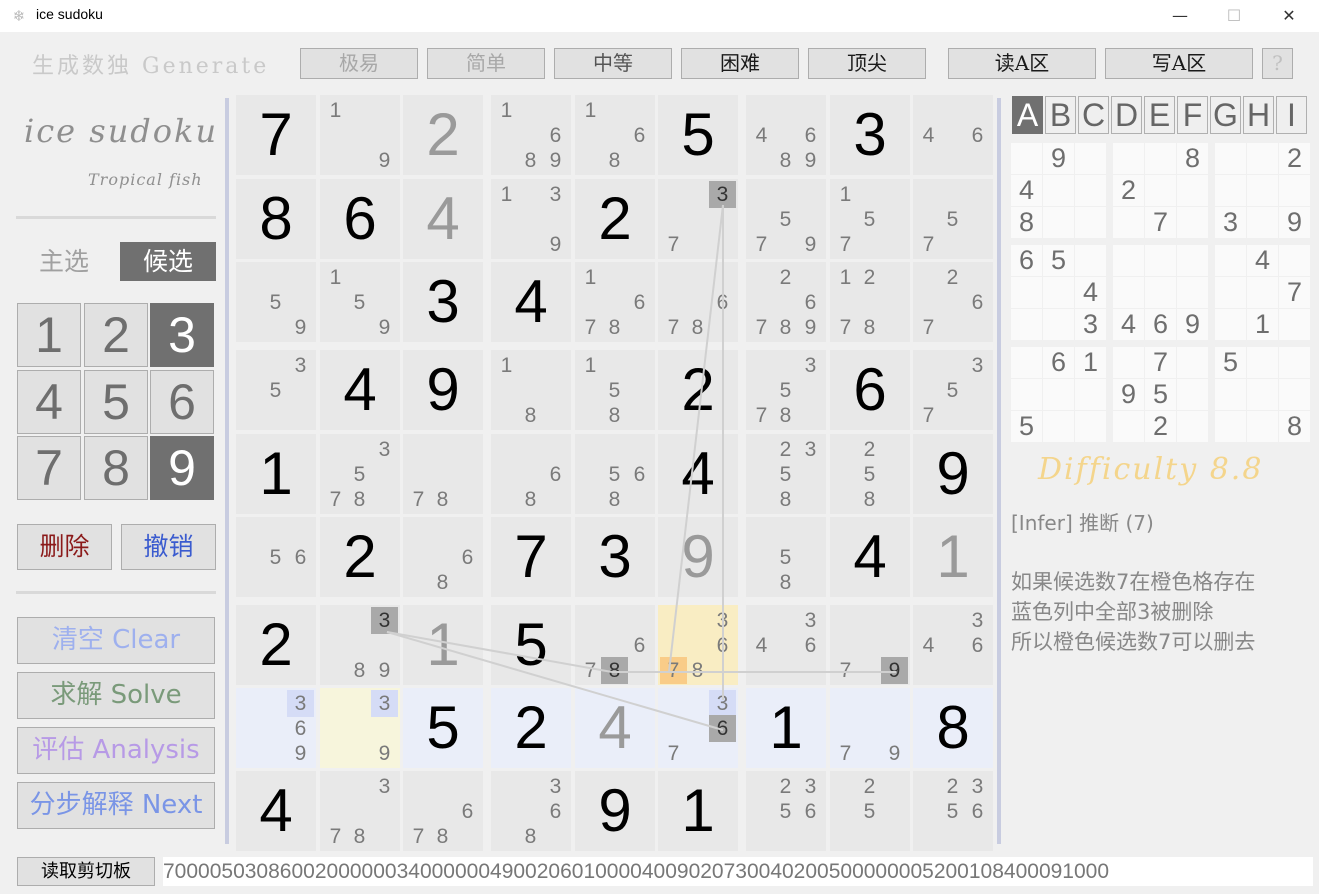 The width and height of the screenshot is (1319, 894). What do you see at coordinates (786, 811) in the screenshot?
I see `sudoku-cell: 2356` at bounding box center [786, 811].